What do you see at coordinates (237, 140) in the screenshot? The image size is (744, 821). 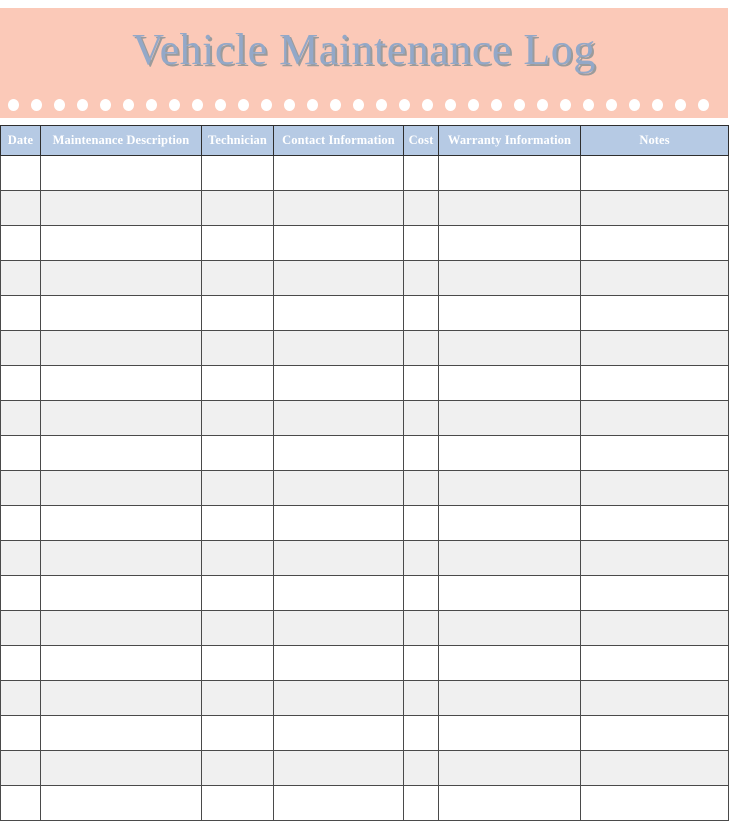 I see `column-header-technician: Technician` at bounding box center [237, 140].